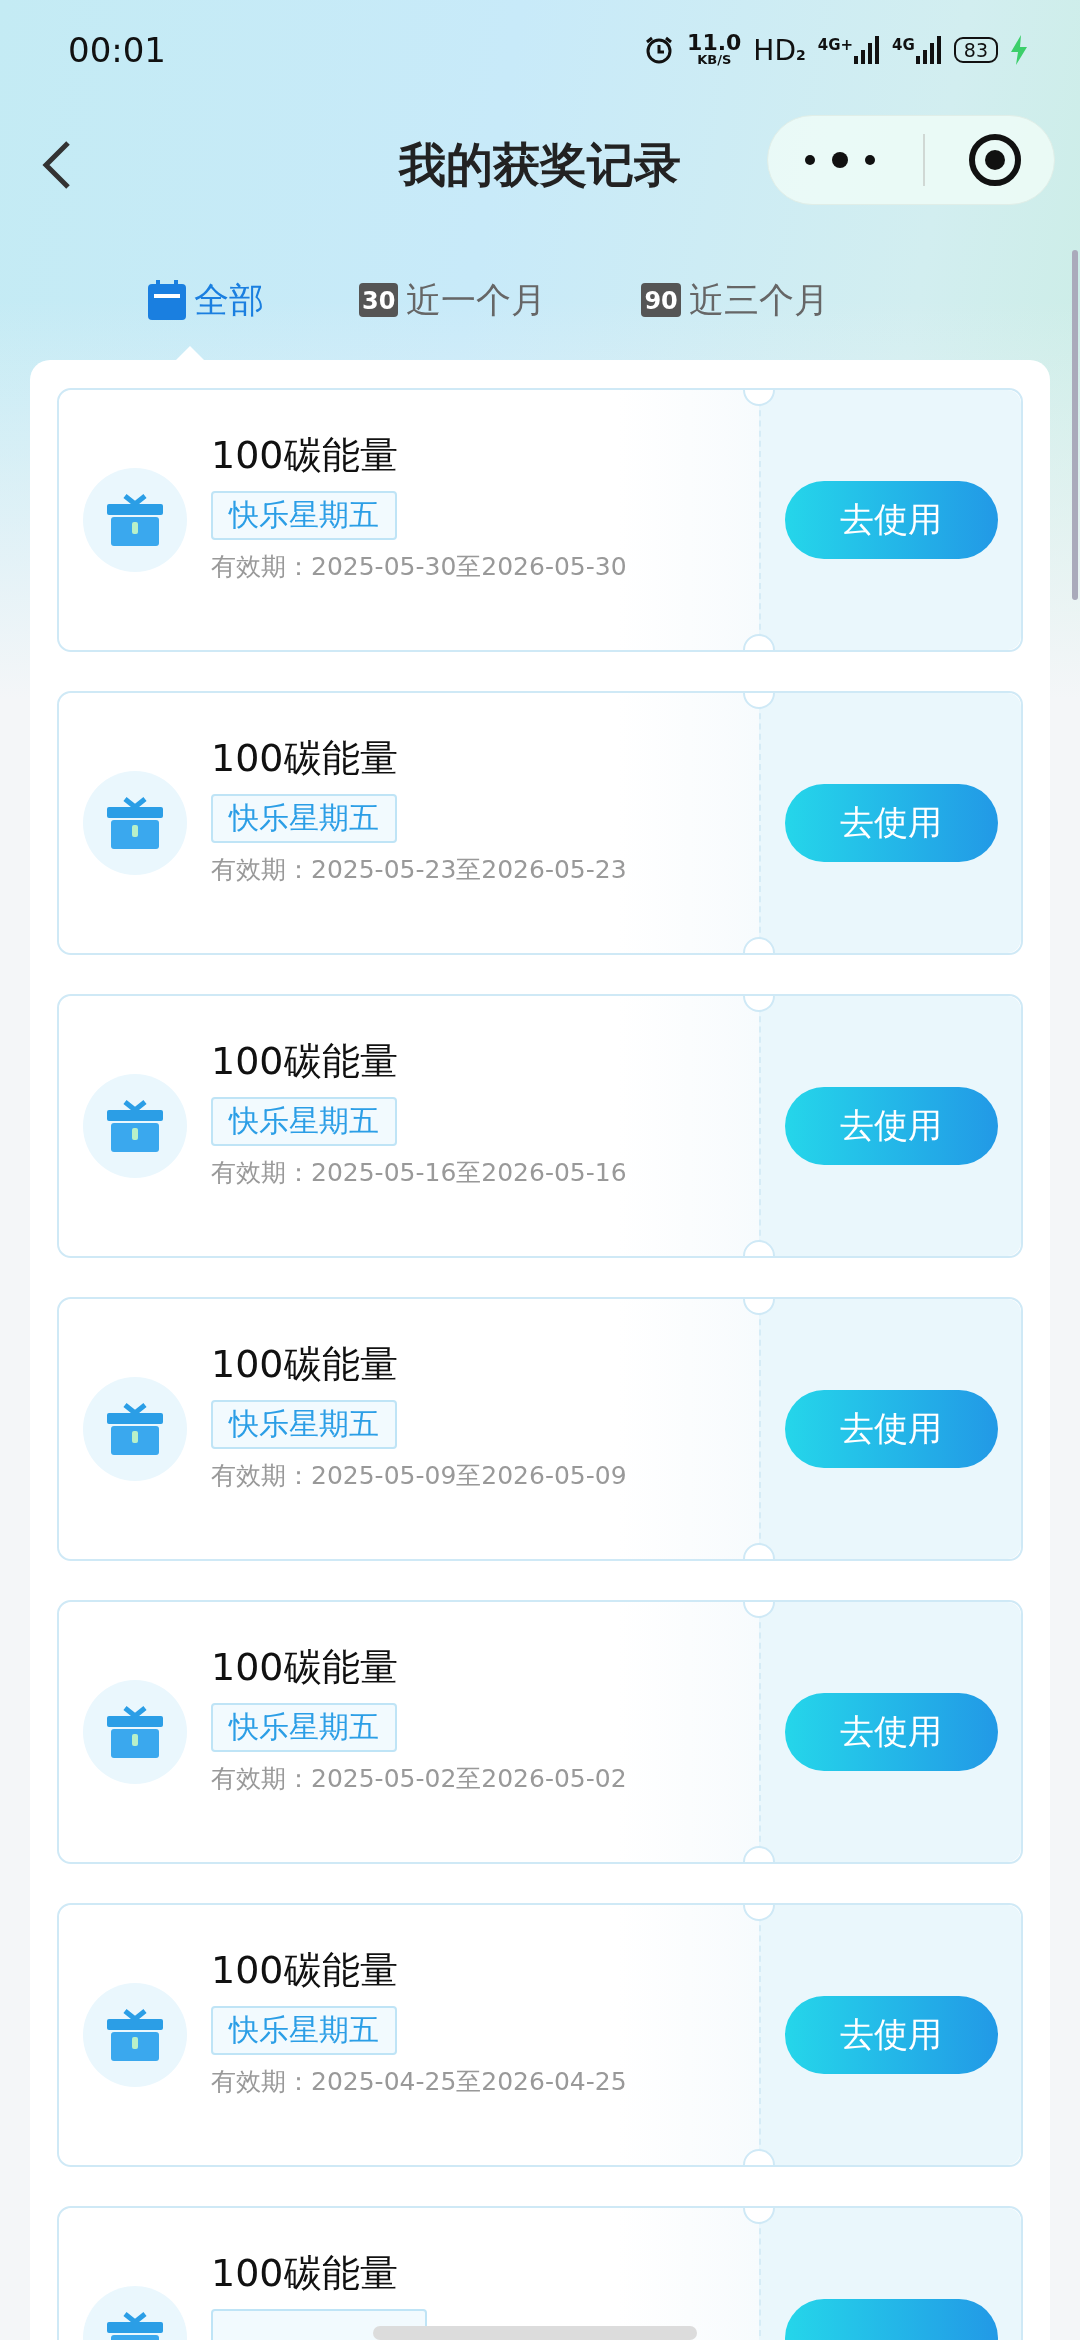 The width and height of the screenshot is (1080, 2340). What do you see at coordinates (419, 1173) in the screenshot?
I see `validity-period: 有效期：2025-05-16至2026-05-16` at bounding box center [419, 1173].